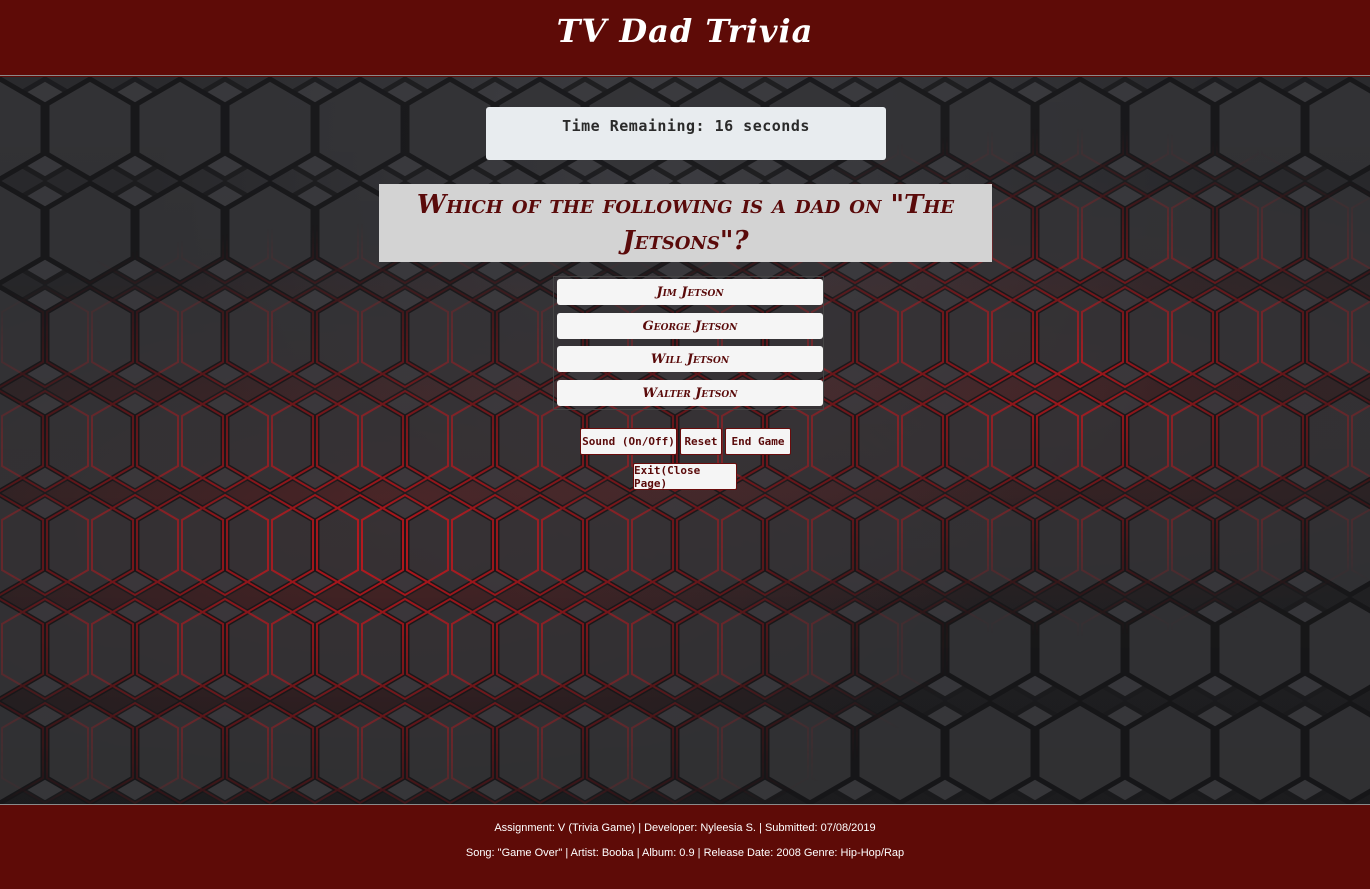 This screenshot has height=889, width=1370. What do you see at coordinates (690, 393) in the screenshot?
I see `answer-option: Walter Jetson` at bounding box center [690, 393].